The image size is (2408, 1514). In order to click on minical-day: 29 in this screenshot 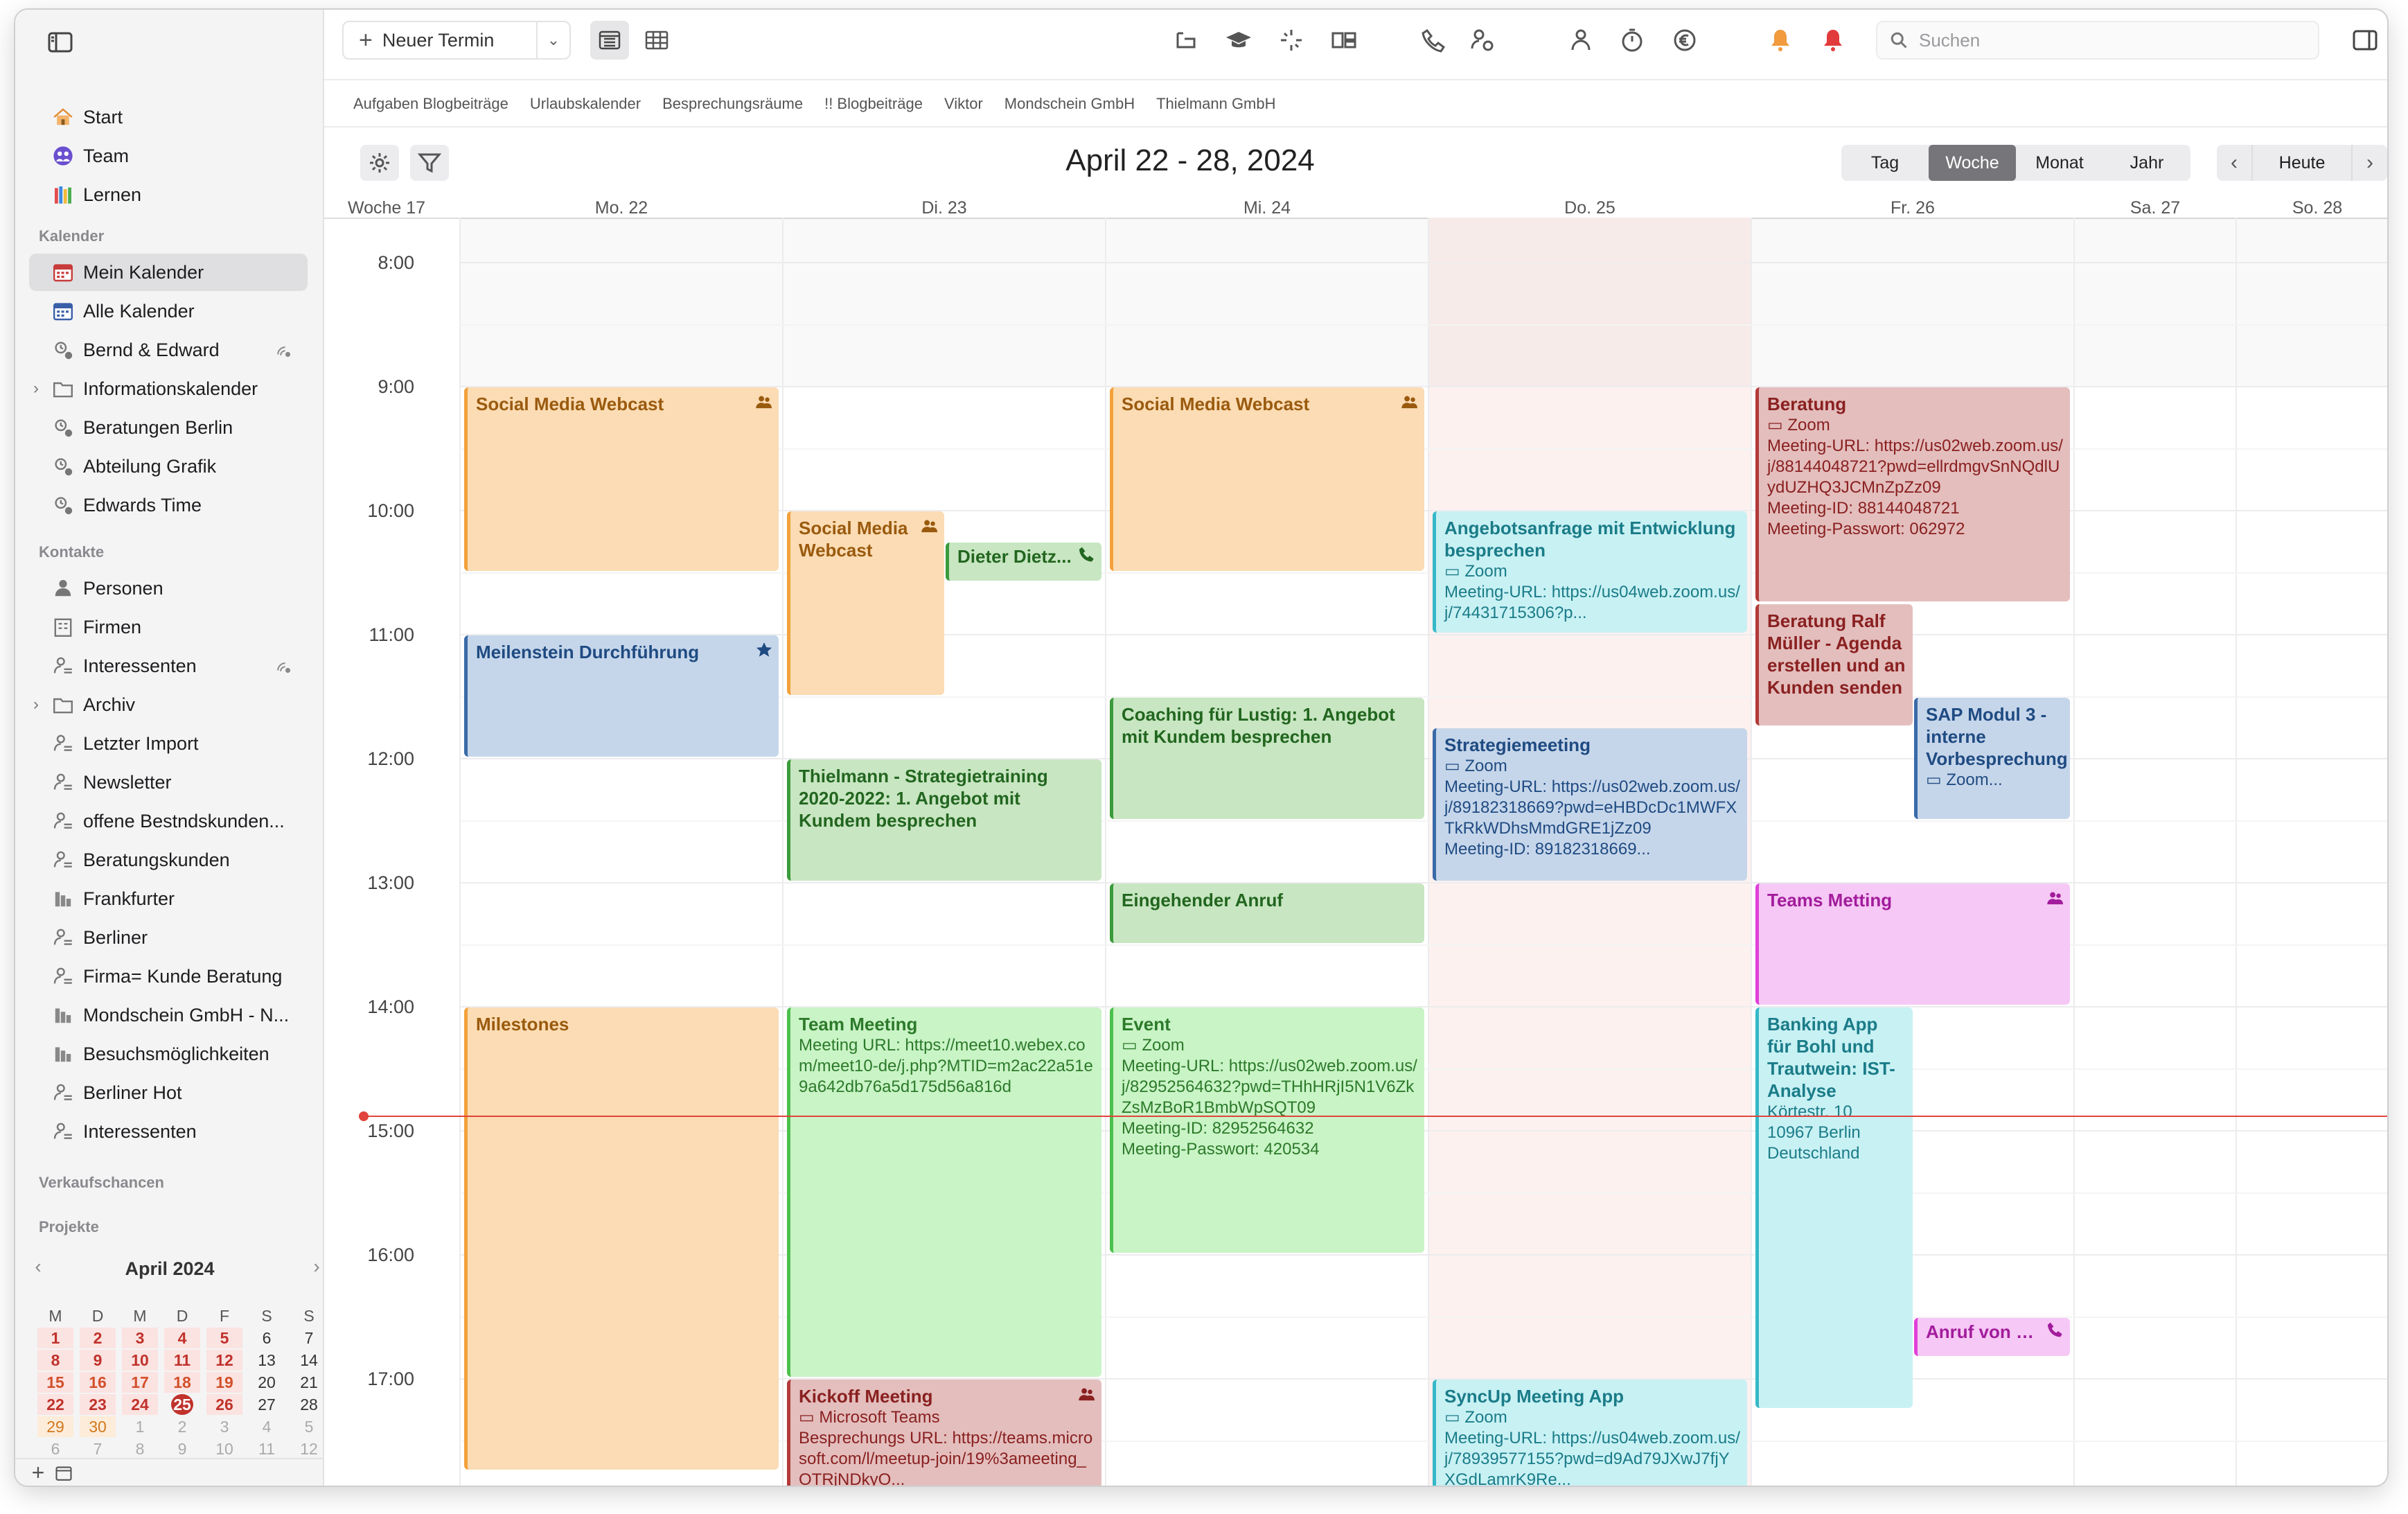, I will do `click(55, 1426)`.